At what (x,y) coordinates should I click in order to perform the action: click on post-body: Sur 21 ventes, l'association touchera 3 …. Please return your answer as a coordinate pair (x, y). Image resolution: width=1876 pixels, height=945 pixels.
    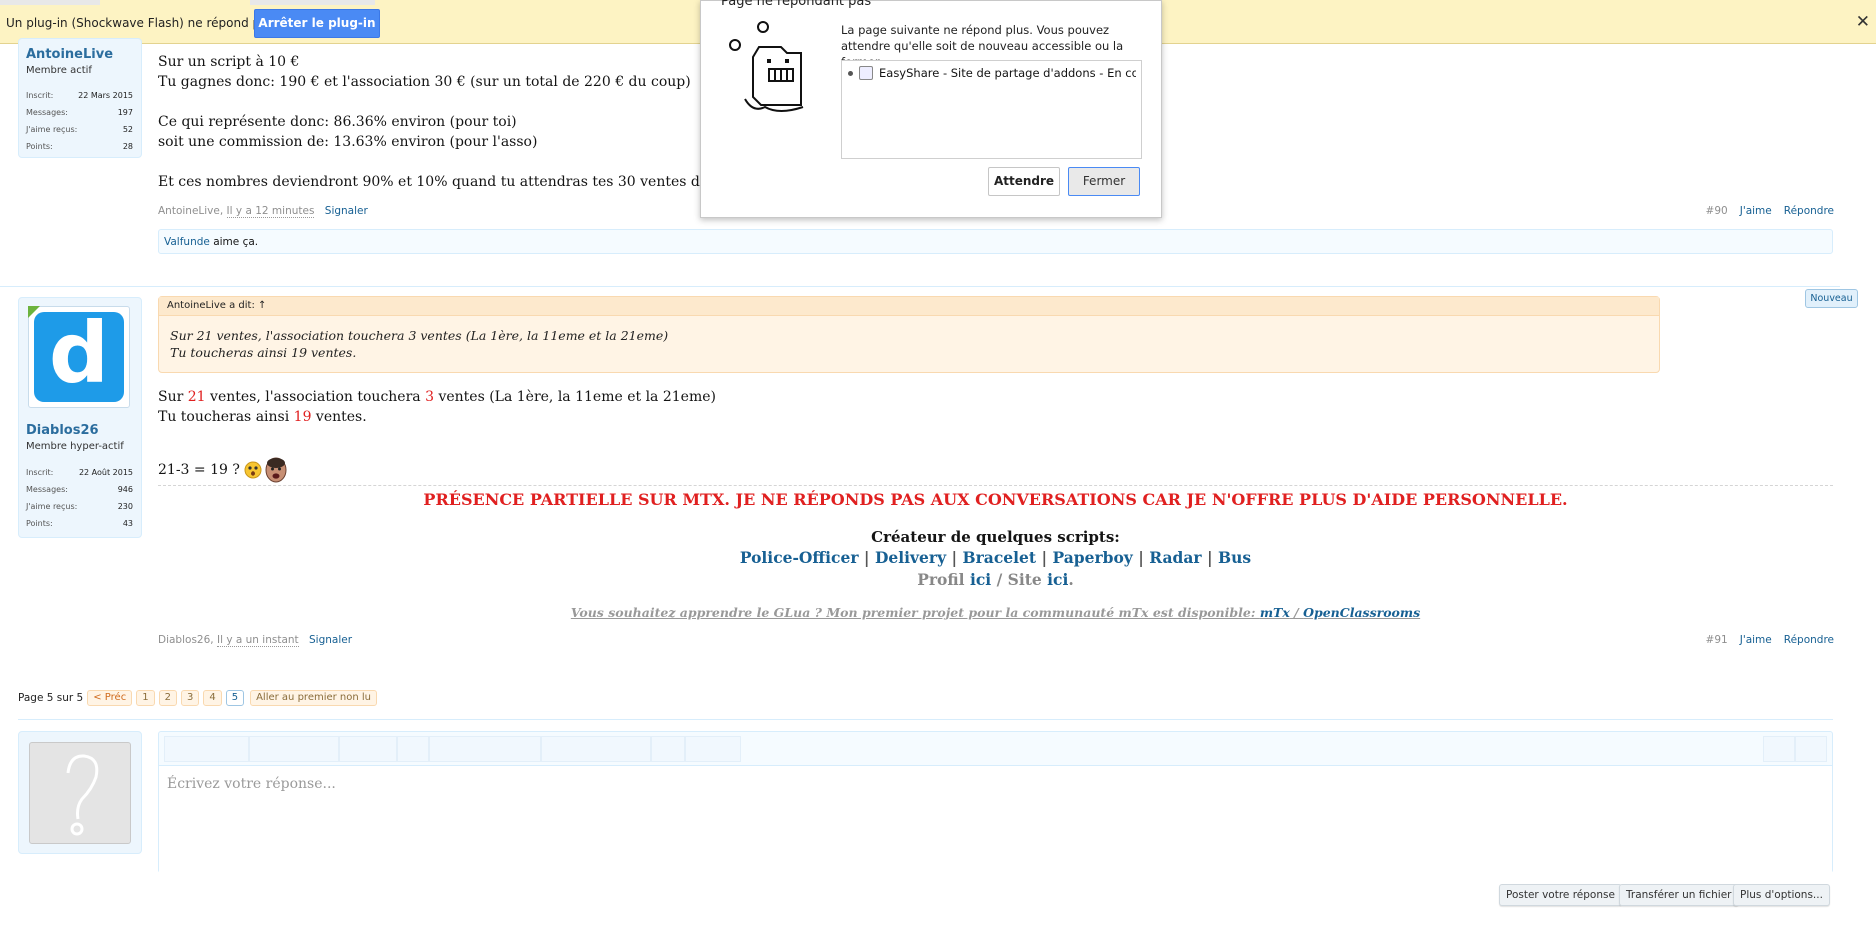
    Looking at the image, I should click on (437, 407).